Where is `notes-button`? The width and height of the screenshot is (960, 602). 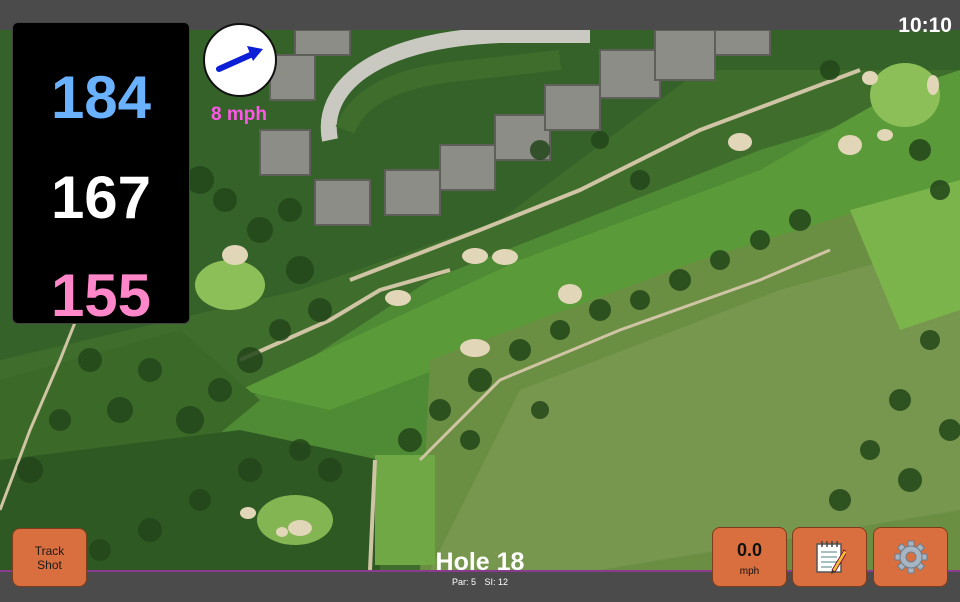
notes-button is located at coordinates (829, 557).